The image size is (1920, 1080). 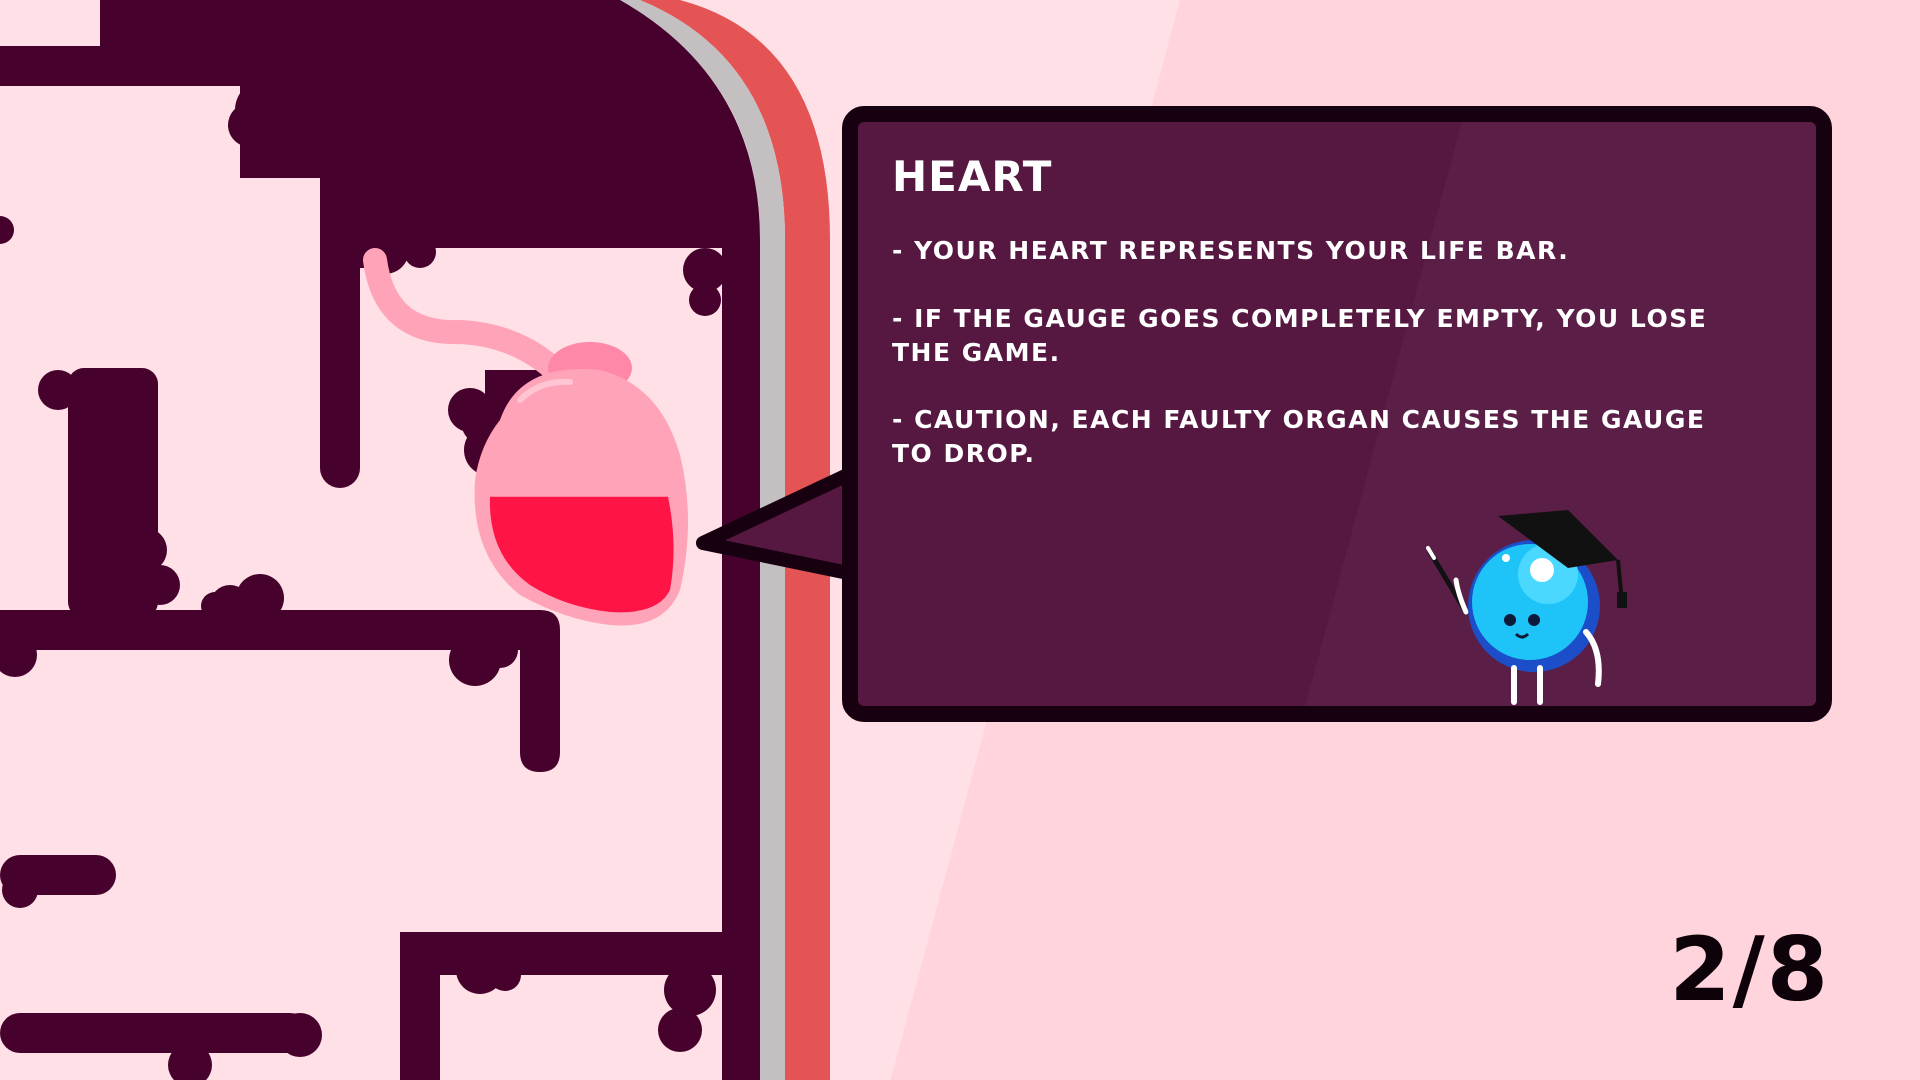 What do you see at coordinates (581, 554) in the screenshot?
I see `heart-gauge` at bounding box center [581, 554].